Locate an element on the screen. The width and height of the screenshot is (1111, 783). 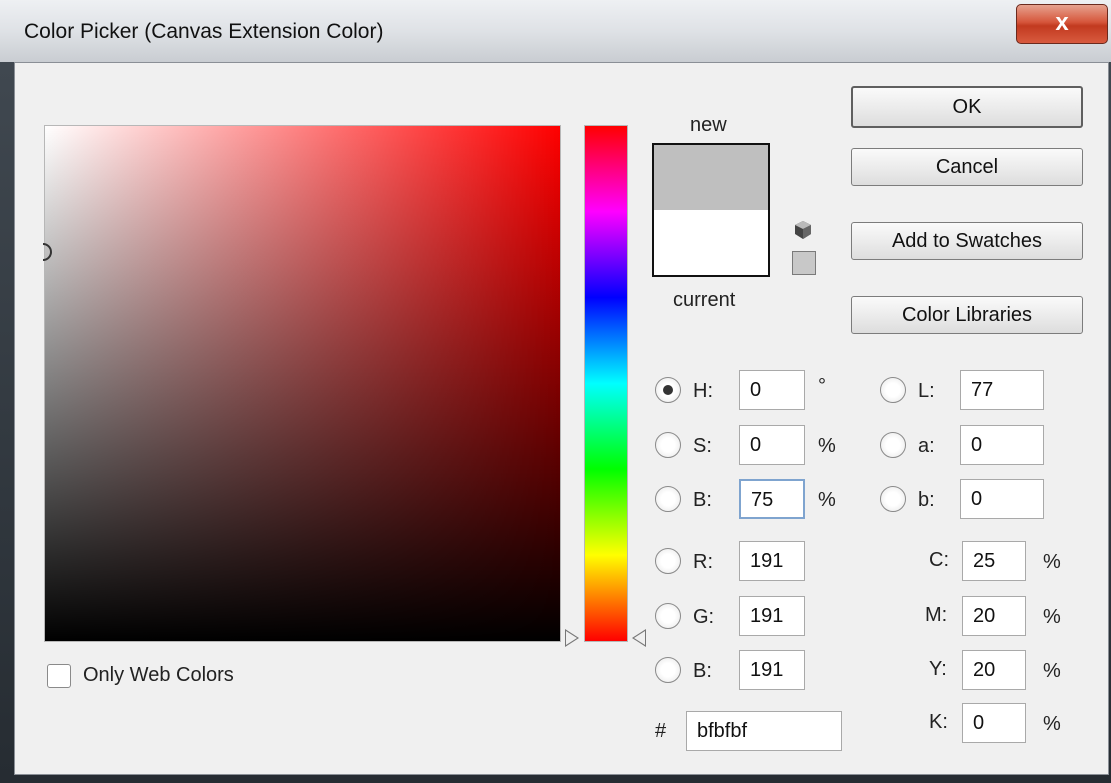
lightness-input: 77 is located at coordinates (1002, 390).